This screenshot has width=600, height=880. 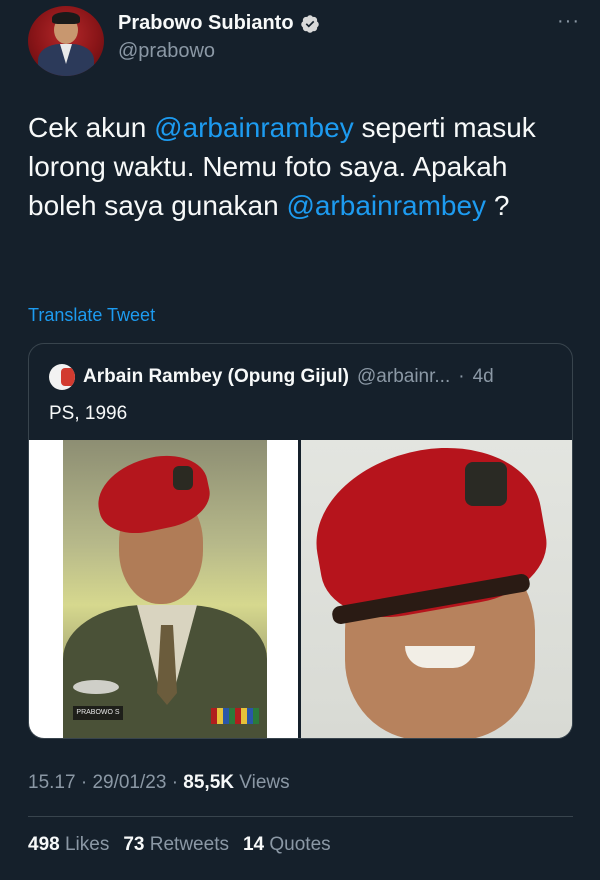 What do you see at coordinates (216, 377) in the screenshot?
I see `quoted-author-name: Arbain Rambey (Opung Gijul)` at bounding box center [216, 377].